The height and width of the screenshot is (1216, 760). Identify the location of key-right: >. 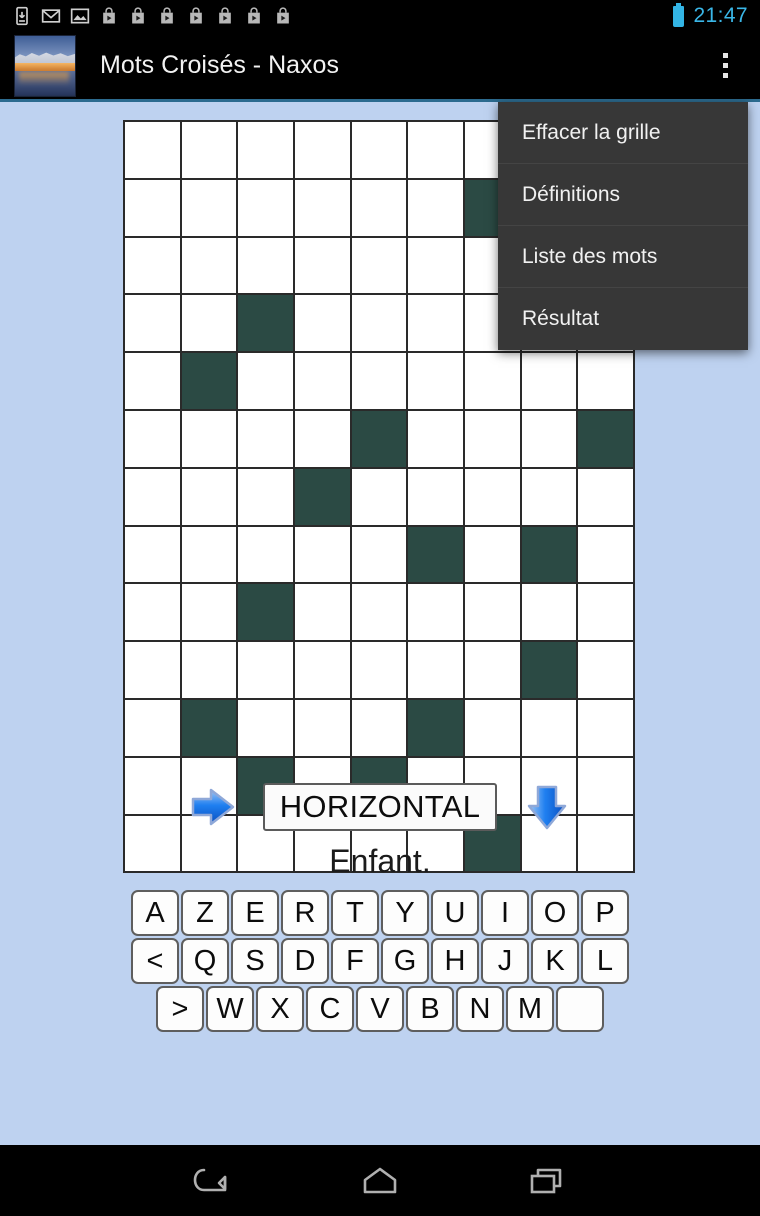
(180, 1009).